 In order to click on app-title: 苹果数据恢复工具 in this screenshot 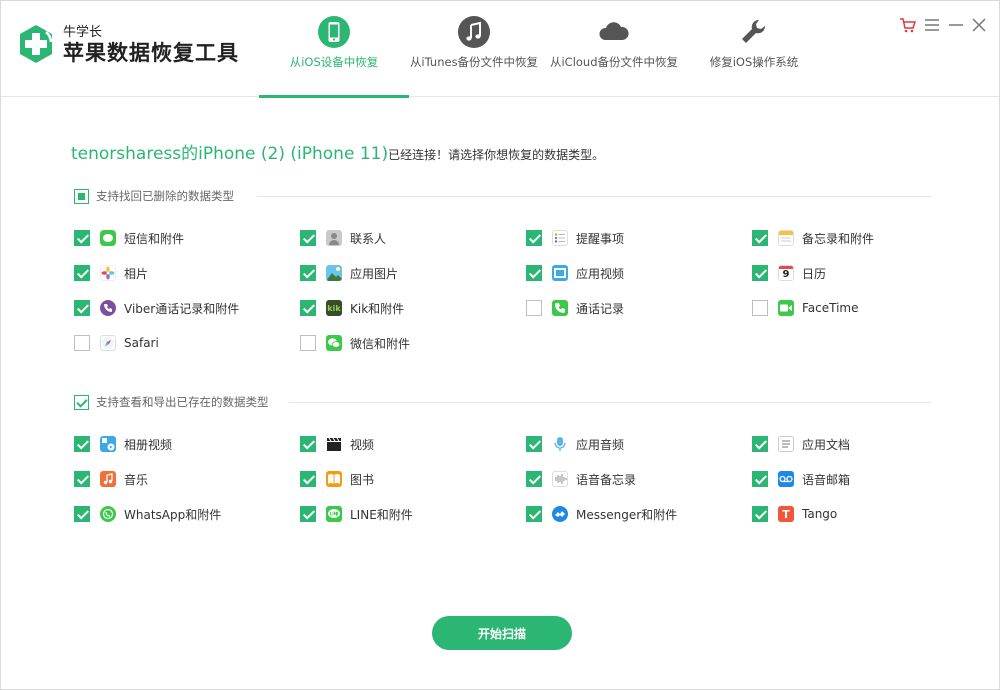, I will do `click(151, 52)`.